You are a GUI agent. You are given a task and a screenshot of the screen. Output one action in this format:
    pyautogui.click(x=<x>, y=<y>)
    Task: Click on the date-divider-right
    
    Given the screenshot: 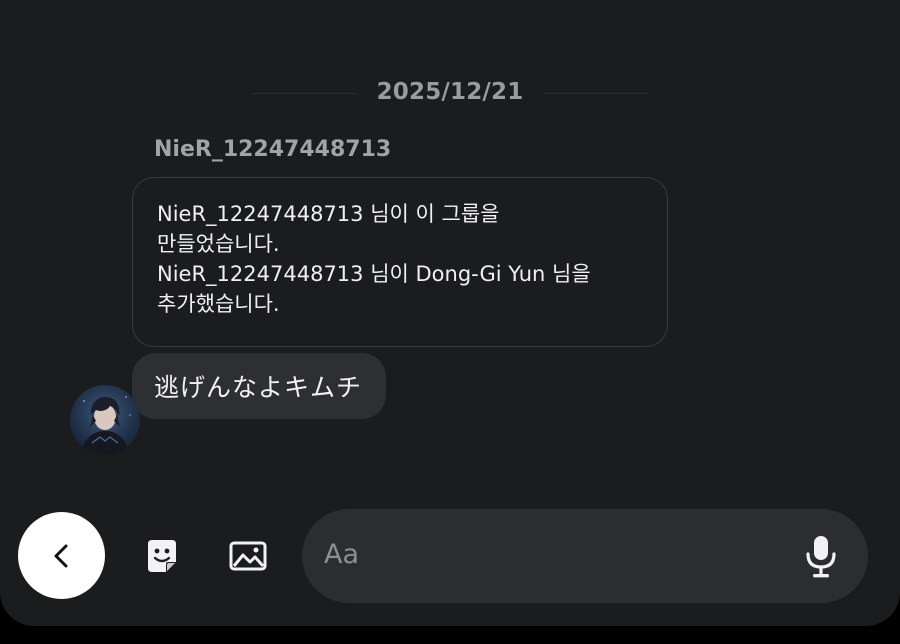 What is the action you would take?
    pyautogui.click(x=596, y=93)
    